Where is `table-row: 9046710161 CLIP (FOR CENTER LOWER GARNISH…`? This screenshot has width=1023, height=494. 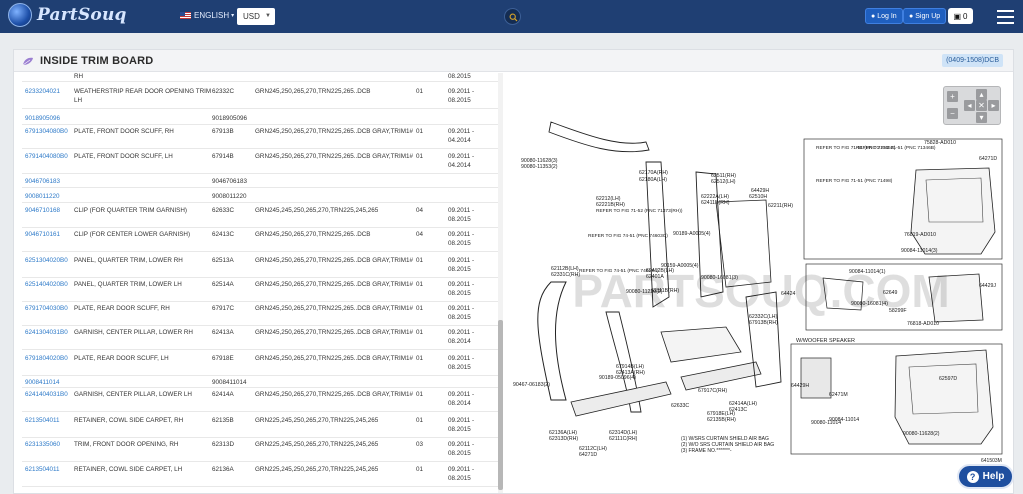 table-row: 9046710161 CLIP (FOR CENTER LOWER GARNISH… is located at coordinates (261, 240).